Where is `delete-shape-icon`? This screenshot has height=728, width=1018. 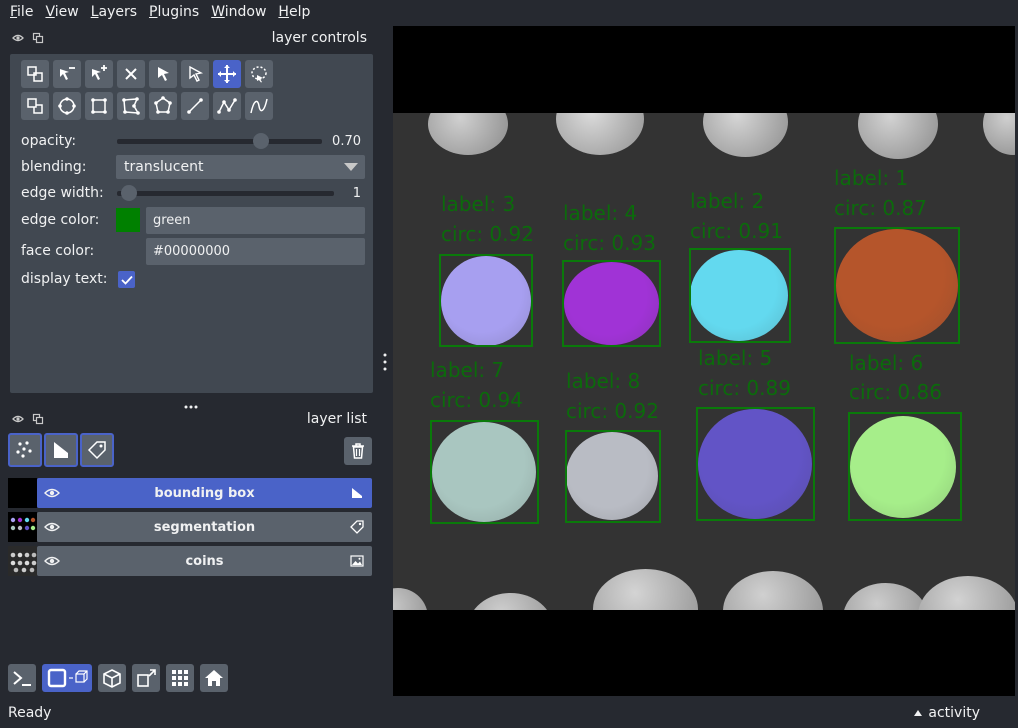 delete-shape-icon is located at coordinates (131, 74).